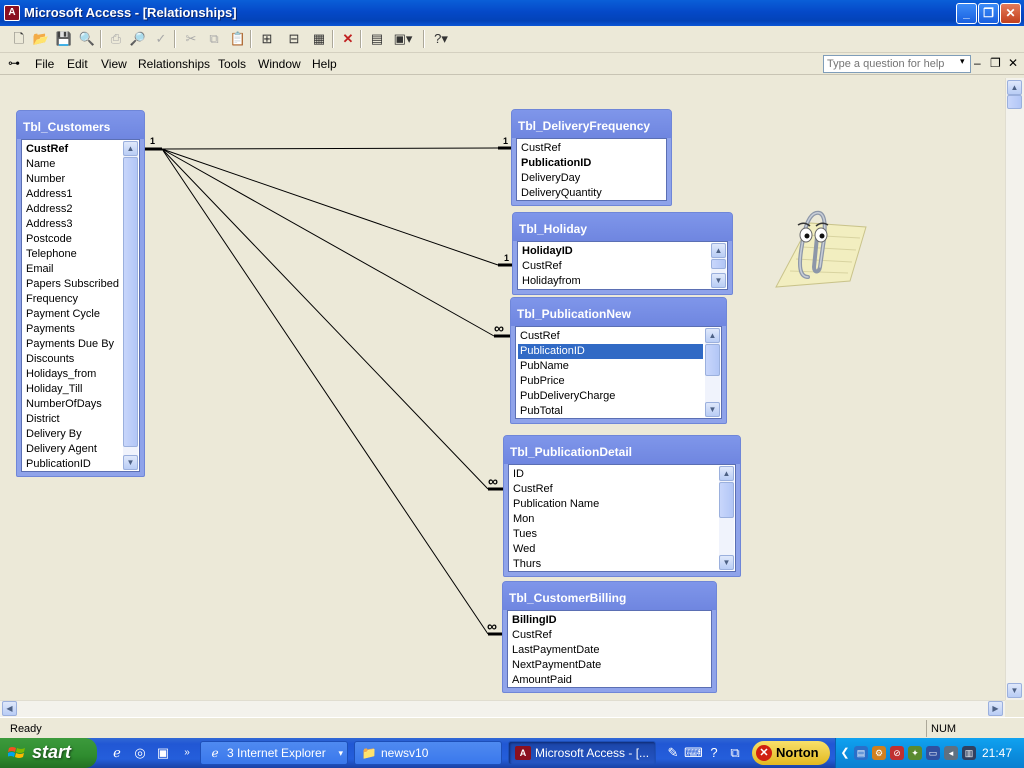 This screenshot has width=1024, height=768. Describe the element at coordinates (232, 64) in the screenshot. I see `menu-tools: Tools` at that location.